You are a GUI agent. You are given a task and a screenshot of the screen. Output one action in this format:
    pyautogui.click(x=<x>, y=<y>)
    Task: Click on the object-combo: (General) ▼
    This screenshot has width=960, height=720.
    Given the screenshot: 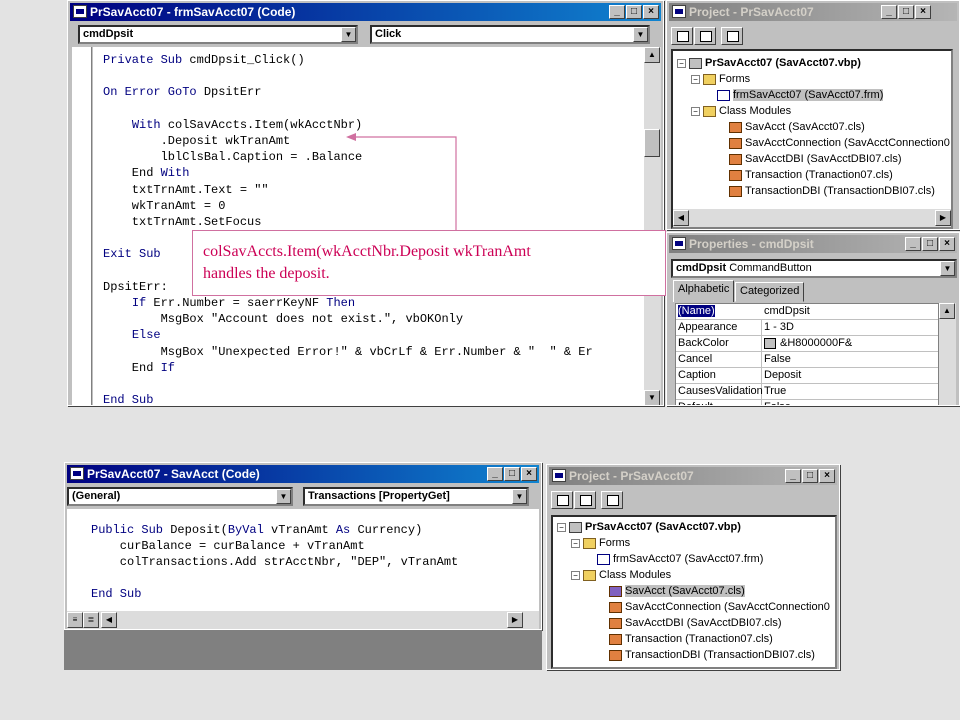 What is the action you would take?
    pyautogui.click(x=180, y=496)
    